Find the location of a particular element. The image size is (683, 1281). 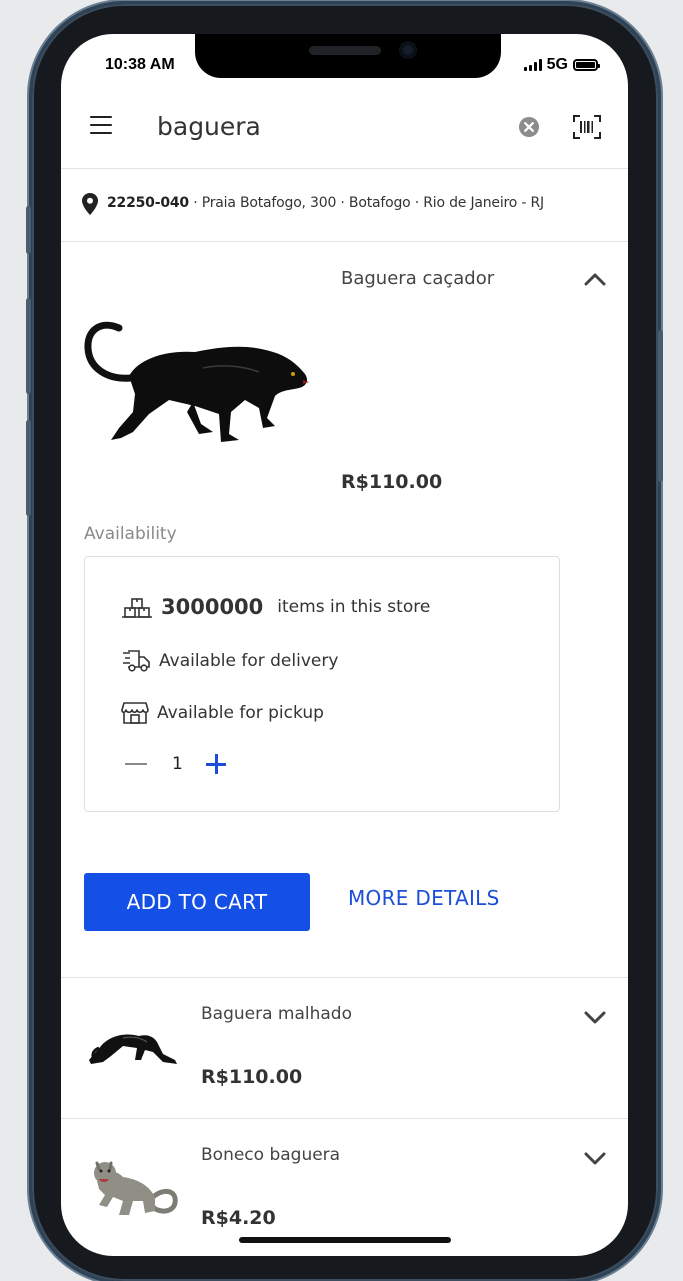

delivery-truck-icon is located at coordinates (136, 661).